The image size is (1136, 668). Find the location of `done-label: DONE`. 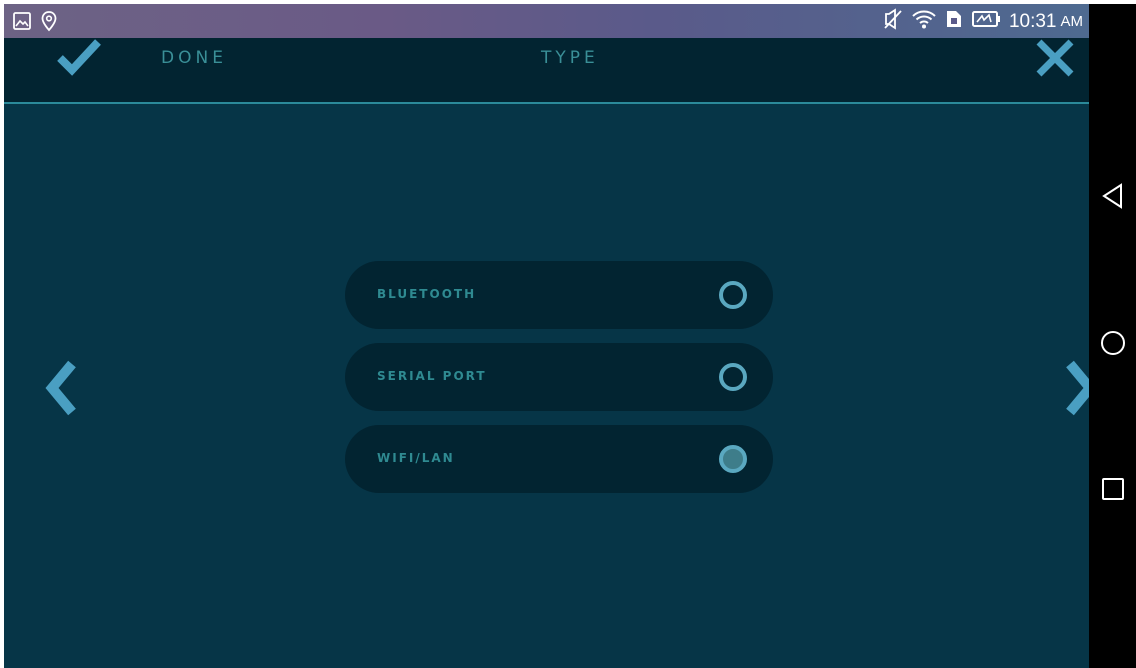

done-label: DONE is located at coordinates (194, 58).